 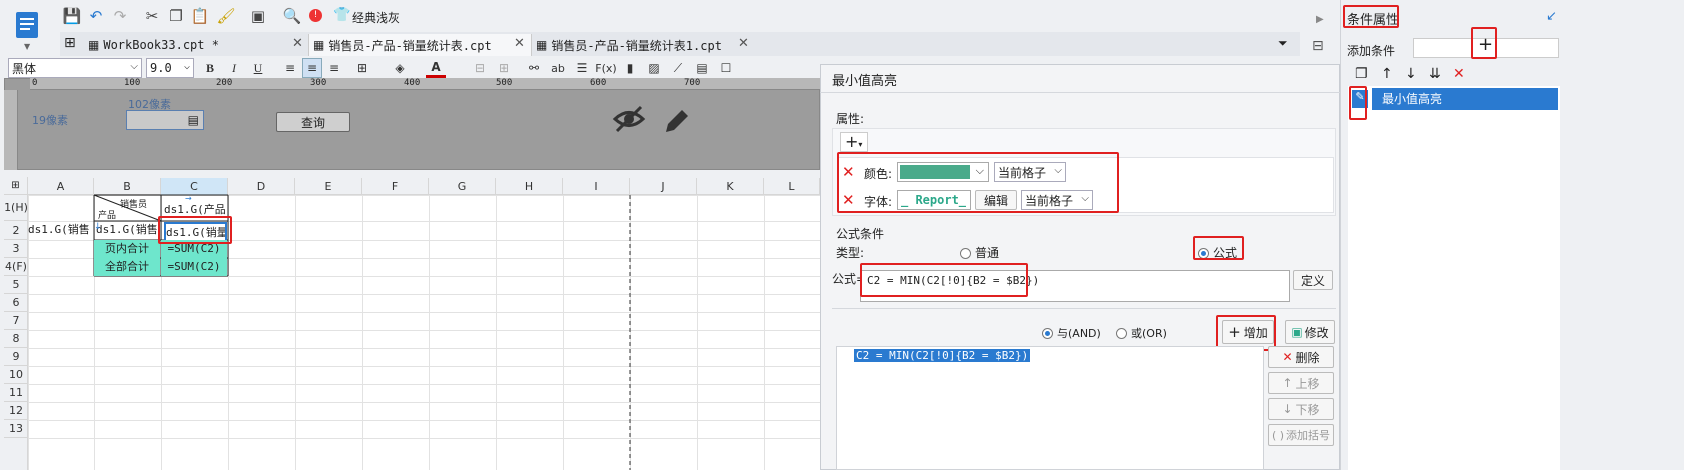 I want to click on color-scope-select: 当前格子 ⌵, so click(x=1030, y=172).